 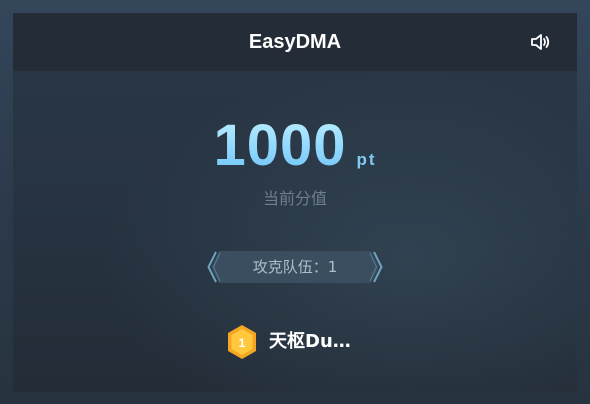 I want to click on solved-teams-label: 攻克队伍：1, so click(x=295, y=267).